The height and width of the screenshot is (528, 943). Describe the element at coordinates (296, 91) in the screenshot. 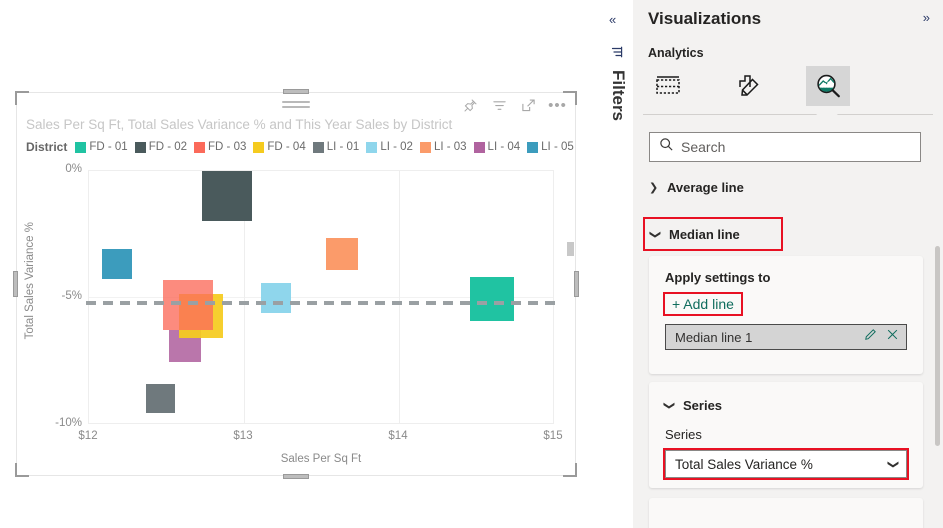

I see `resize-handle-top` at that location.